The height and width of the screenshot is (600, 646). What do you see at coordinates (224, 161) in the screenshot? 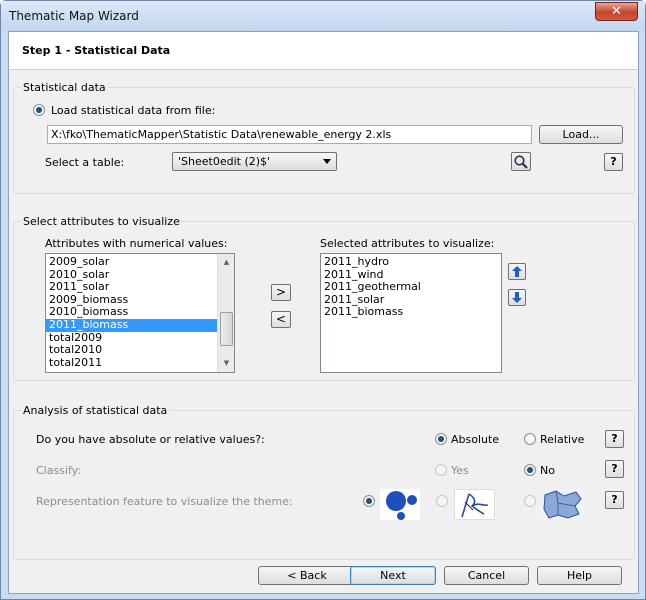
I see `table-select-value: 'Sheet0edit (2)$'` at bounding box center [224, 161].